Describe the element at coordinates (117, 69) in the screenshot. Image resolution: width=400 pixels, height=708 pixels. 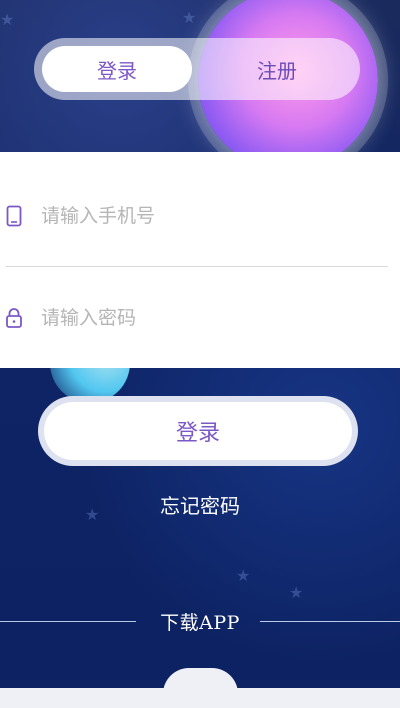
I see `tab-login: 登录` at that location.